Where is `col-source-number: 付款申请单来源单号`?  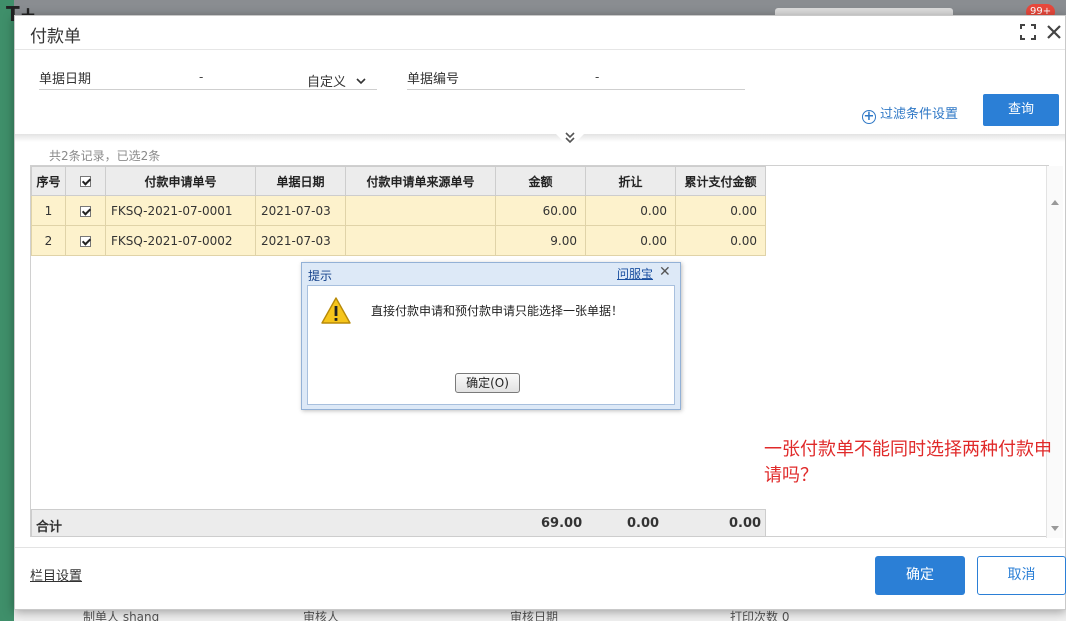 col-source-number: 付款申请单来源单号 is located at coordinates (420, 181).